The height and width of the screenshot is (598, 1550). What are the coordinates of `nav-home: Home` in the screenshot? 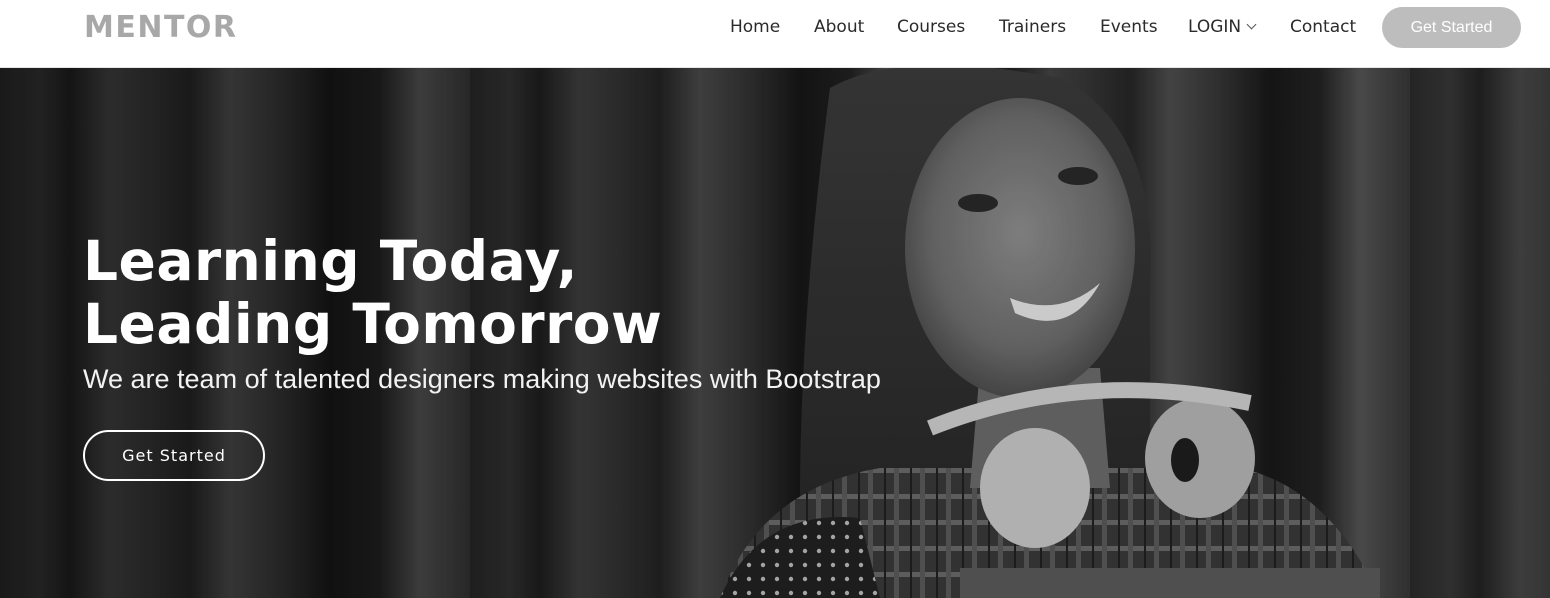 It's located at (755, 27).